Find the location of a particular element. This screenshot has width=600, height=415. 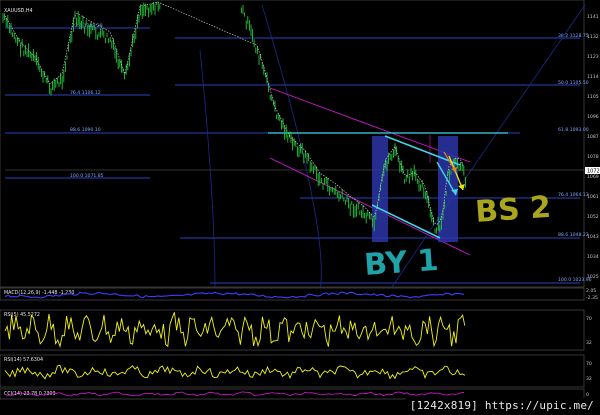

price-tick: 1052 is located at coordinates (593, 217).